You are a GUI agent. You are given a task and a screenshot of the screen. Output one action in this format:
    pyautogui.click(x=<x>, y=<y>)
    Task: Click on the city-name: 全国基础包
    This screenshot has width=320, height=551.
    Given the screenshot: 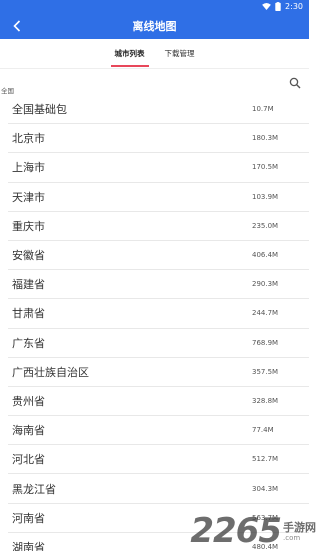 What is the action you would take?
    pyautogui.click(x=128, y=109)
    